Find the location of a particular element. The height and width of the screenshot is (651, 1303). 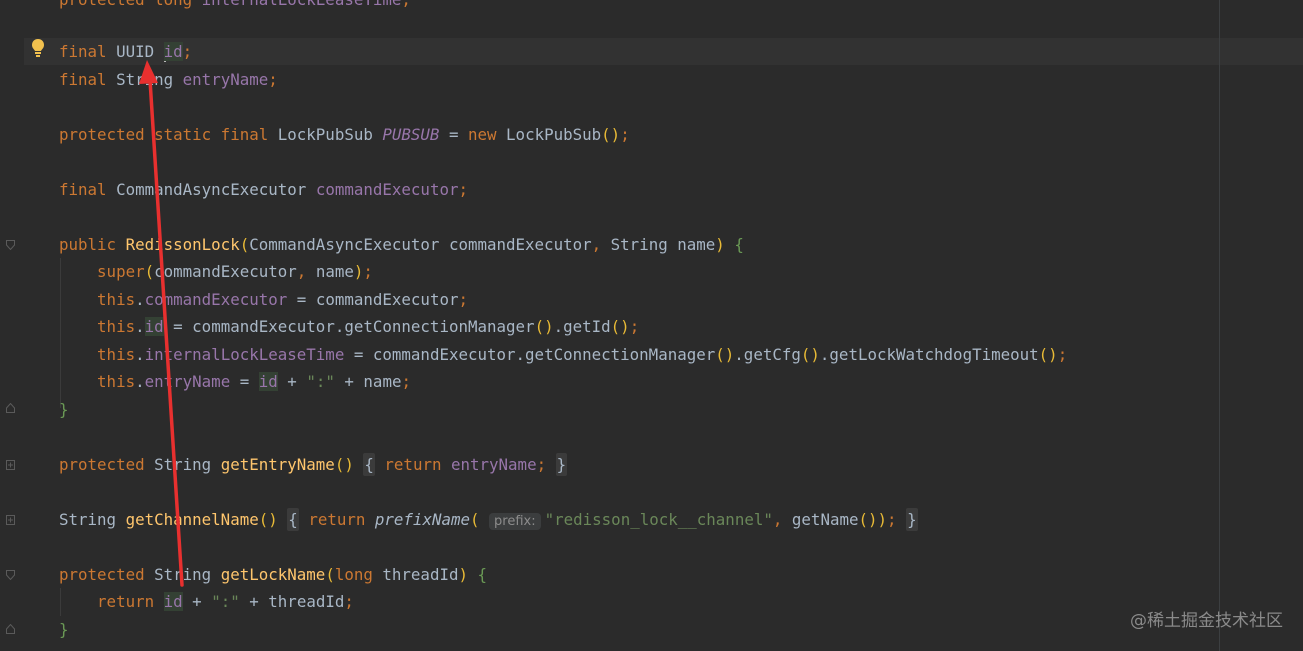

arrow-annotation is located at coordinates (161, 323).